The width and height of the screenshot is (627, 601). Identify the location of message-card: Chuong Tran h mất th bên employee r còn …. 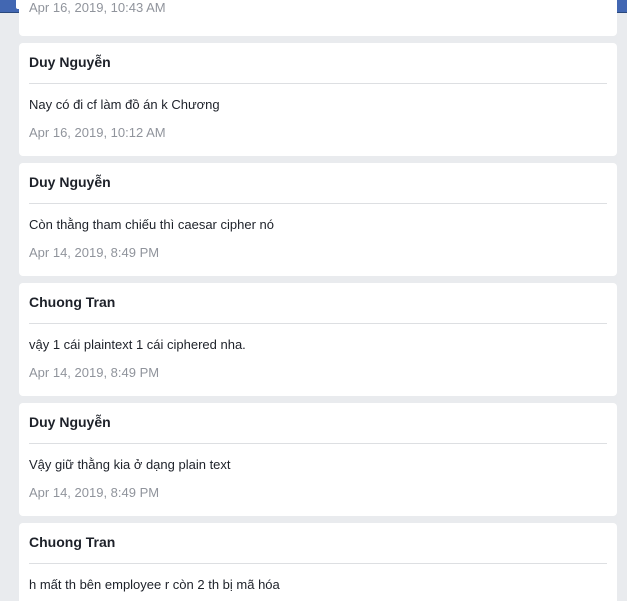
(318, 562).